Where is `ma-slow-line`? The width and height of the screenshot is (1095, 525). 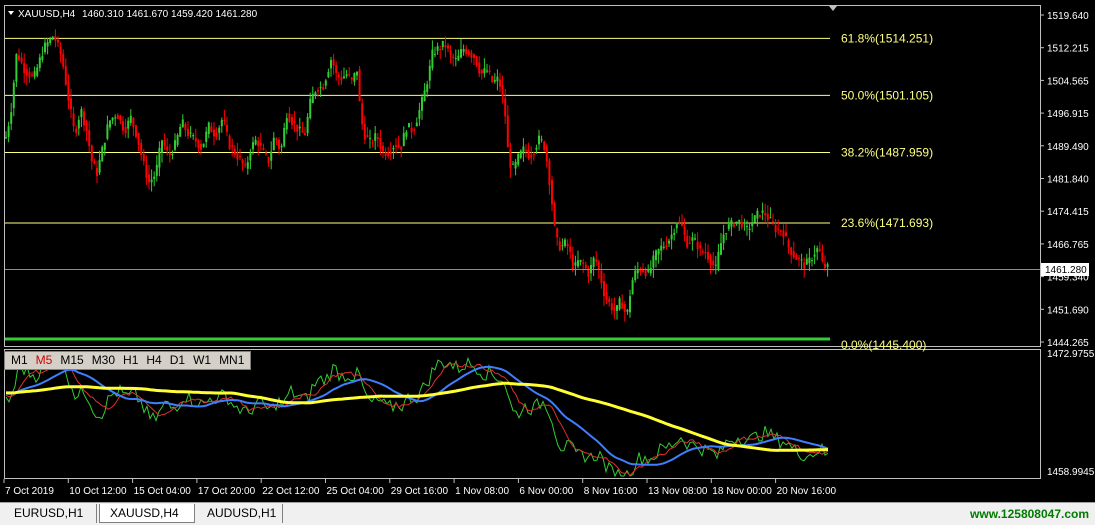 ma-slow-line is located at coordinates (417, 415).